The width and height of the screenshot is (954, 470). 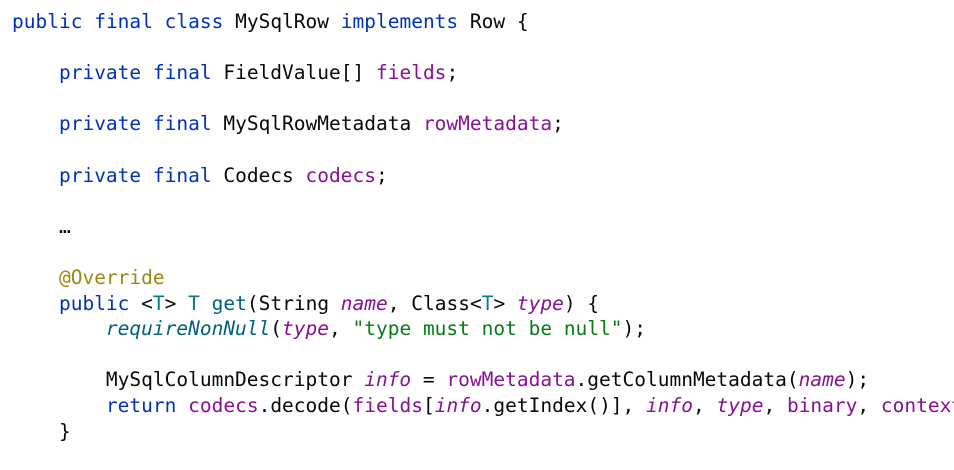 I want to click on code-token: binary, so click(x=822, y=405).